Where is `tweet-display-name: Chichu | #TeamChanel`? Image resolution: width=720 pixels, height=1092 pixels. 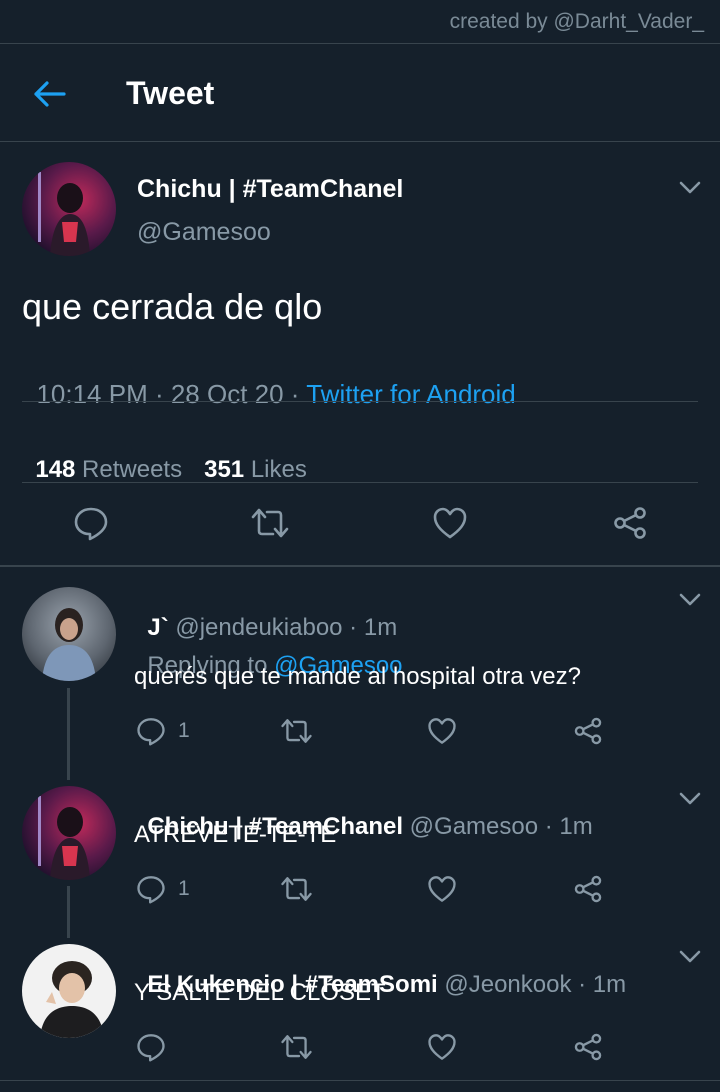 tweet-display-name: Chichu | #TeamChanel is located at coordinates (270, 189).